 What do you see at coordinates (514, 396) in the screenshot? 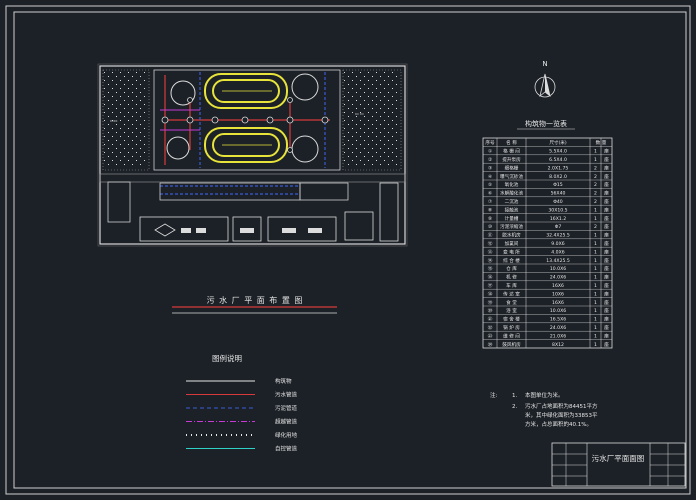
I see `note-number: 1.` at bounding box center [514, 396].